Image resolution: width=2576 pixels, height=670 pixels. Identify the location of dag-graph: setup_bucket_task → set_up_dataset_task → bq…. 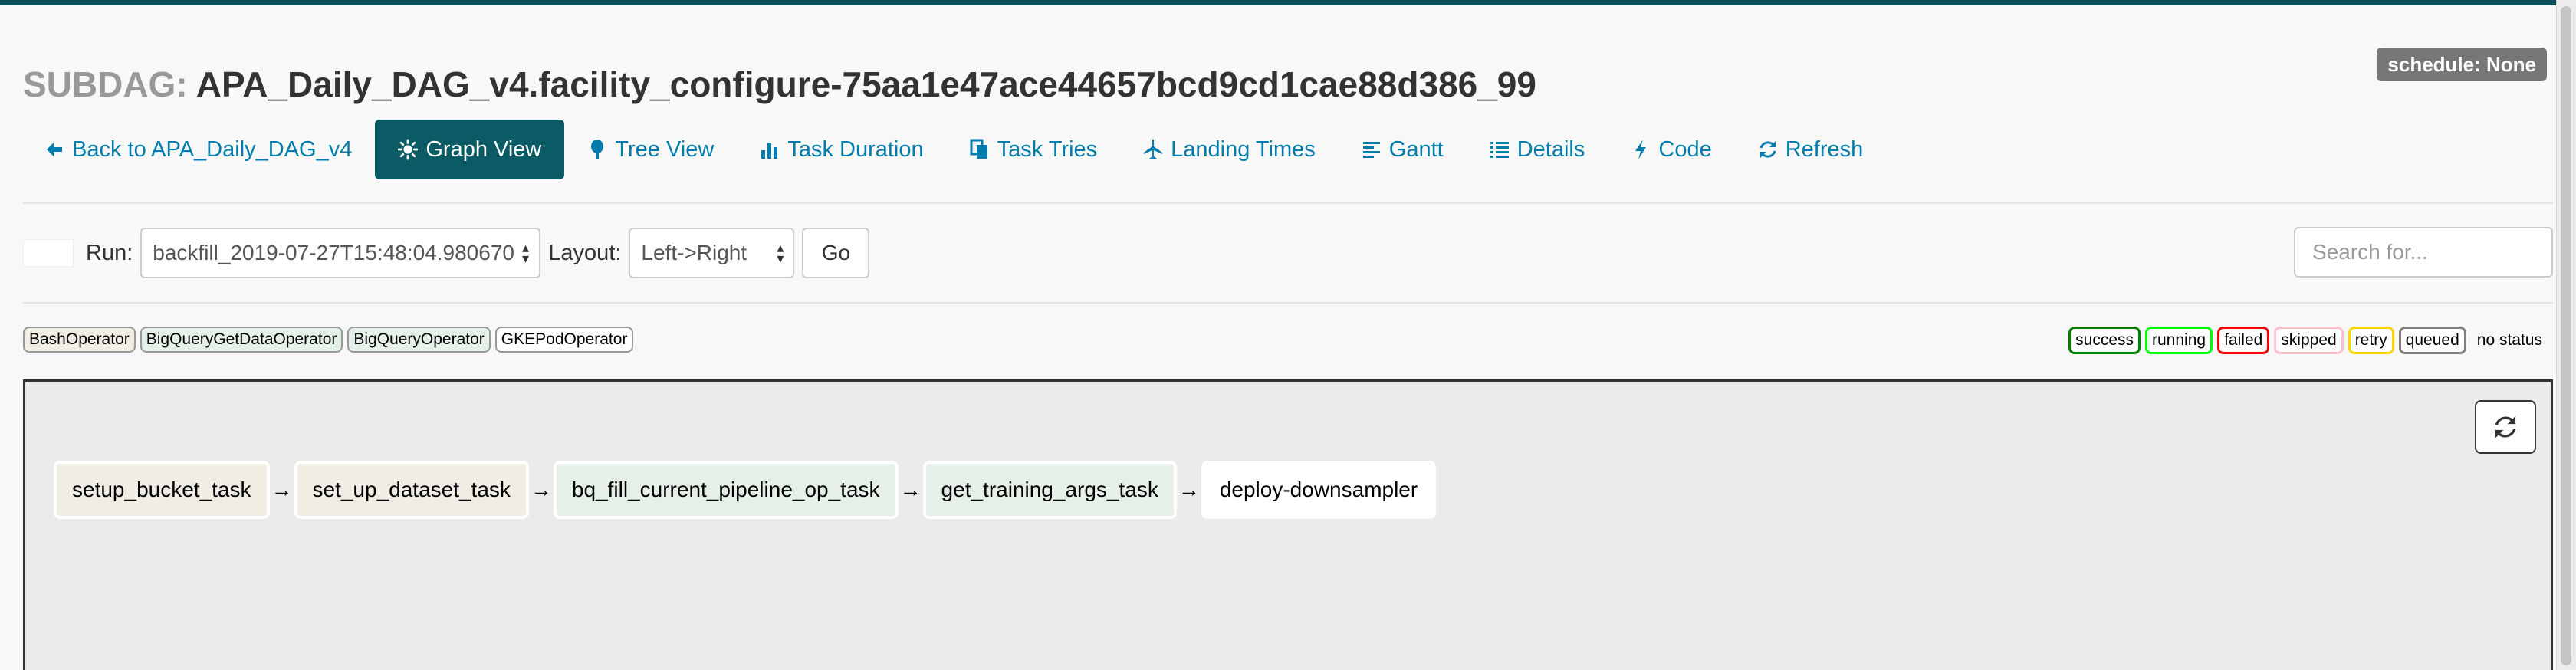
(746, 490).